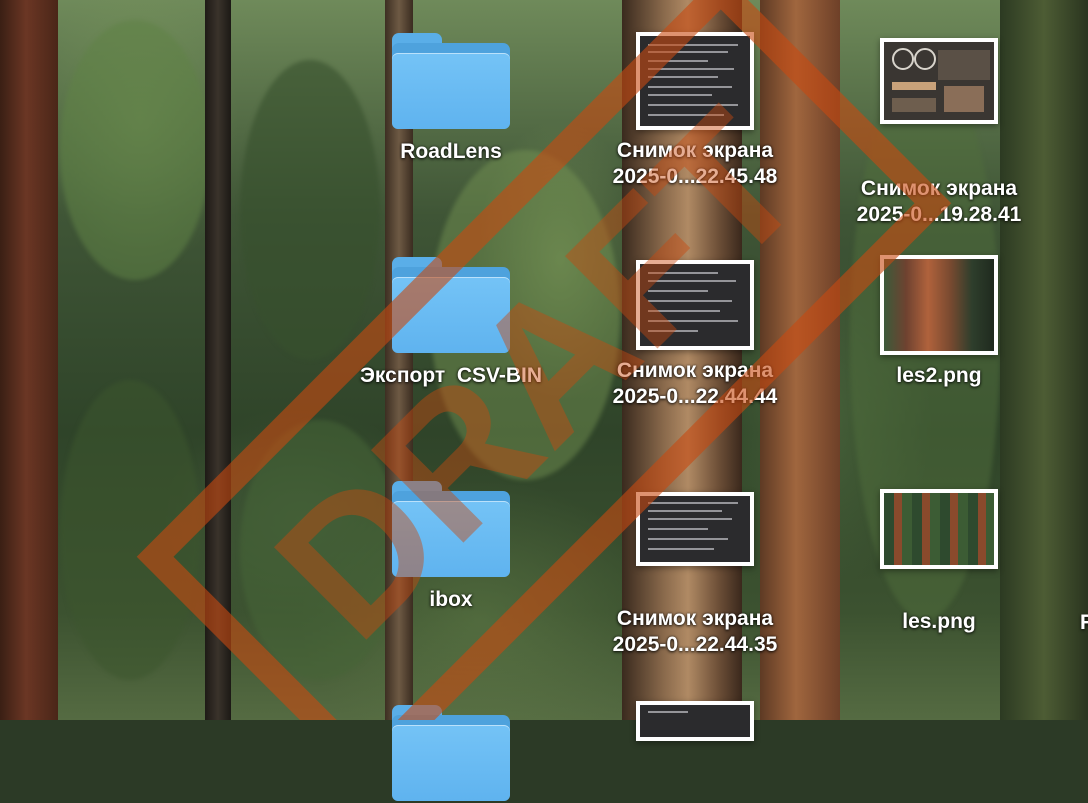 The width and height of the screenshot is (1088, 803). Describe the element at coordinates (939, 375) in the screenshot. I see `item-label: les2.png` at that location.